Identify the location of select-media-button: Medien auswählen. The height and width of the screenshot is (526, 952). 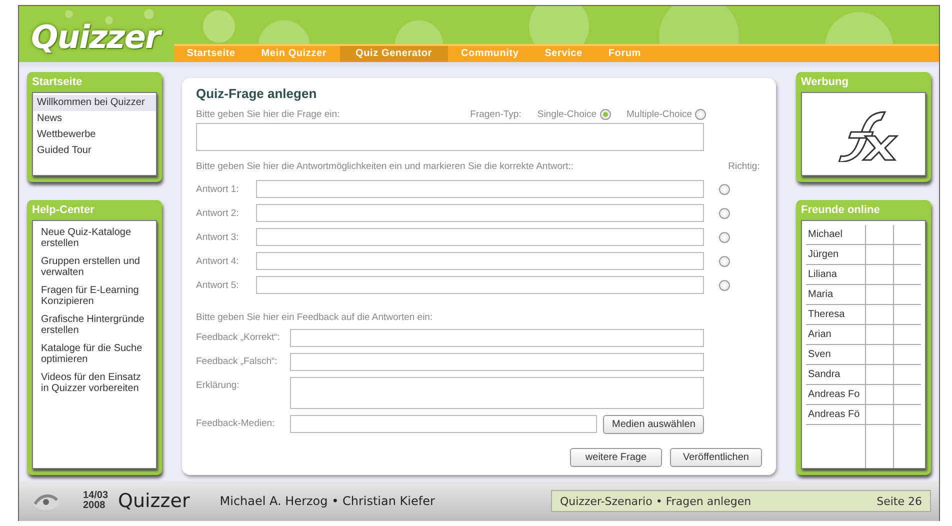
(653, 424).